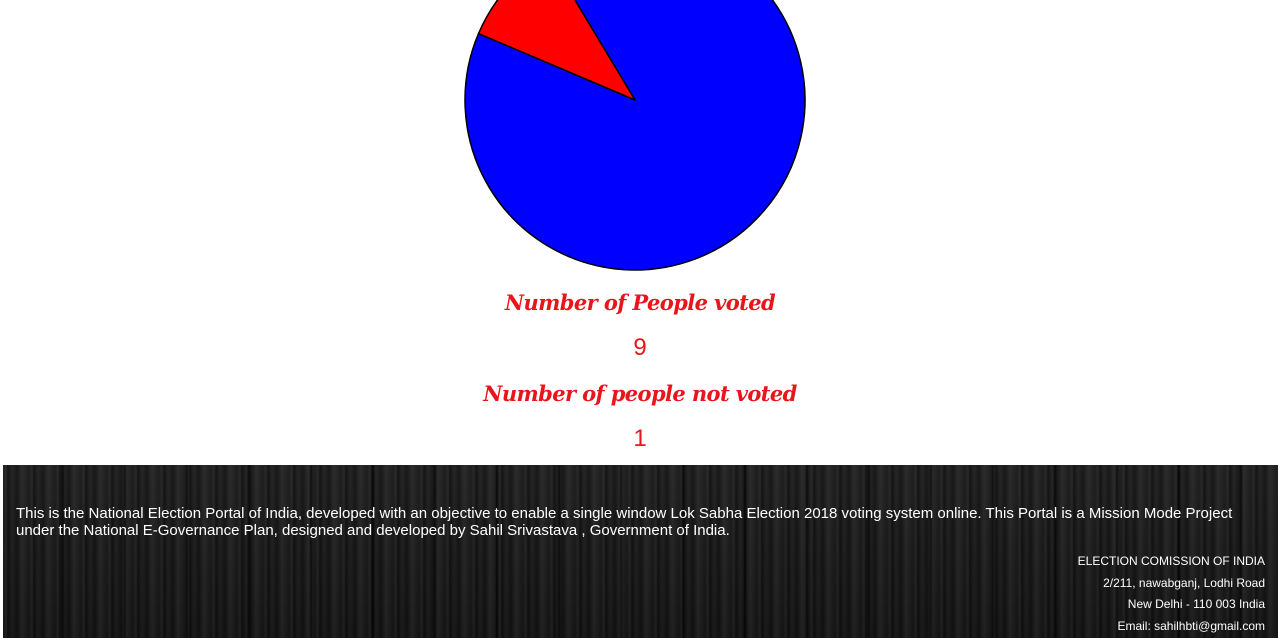 This screenshot has width=1280, height=638. What do you see at coordinates (1184, 582) in the screenshot?
I see `address-line: 2/211, nawabganj, Lodhi Road` at bounding box center [1184, 582].